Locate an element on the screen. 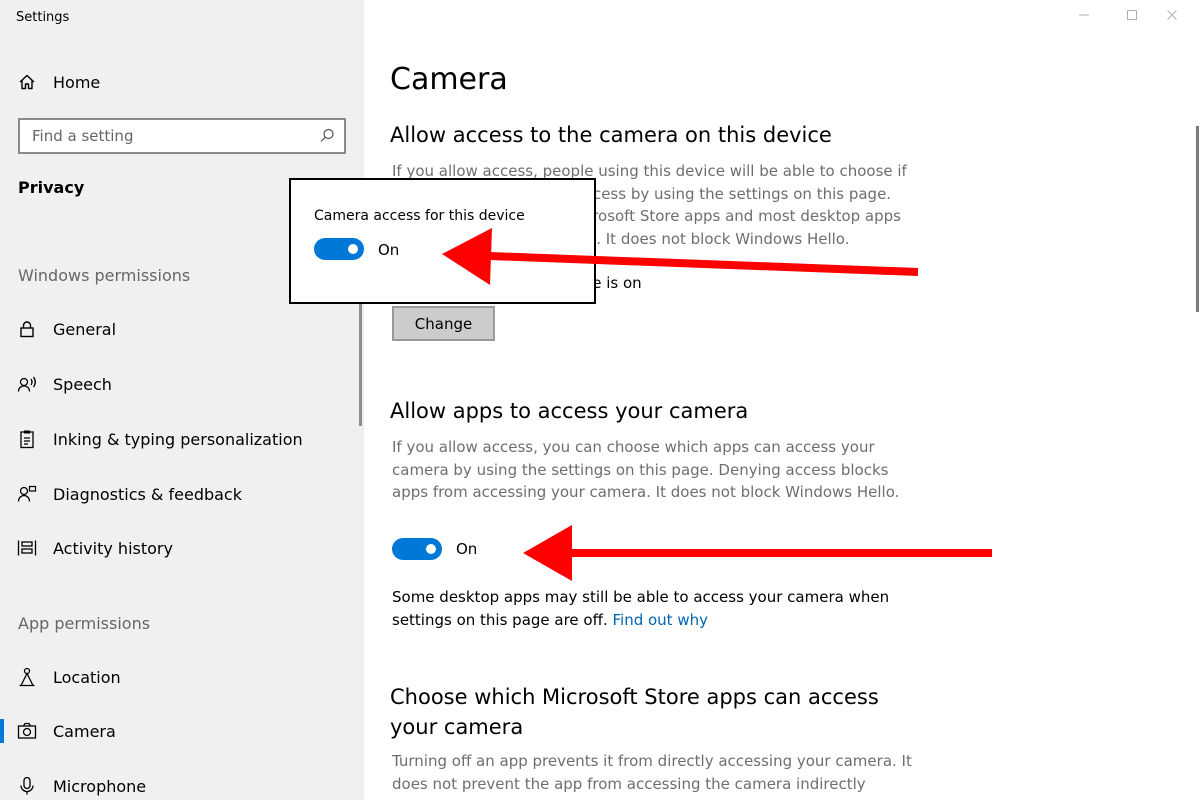 Image resolution: width=1200 pixels, height=800 pixels. minimize-icon is located at coordinates (1084, 15).